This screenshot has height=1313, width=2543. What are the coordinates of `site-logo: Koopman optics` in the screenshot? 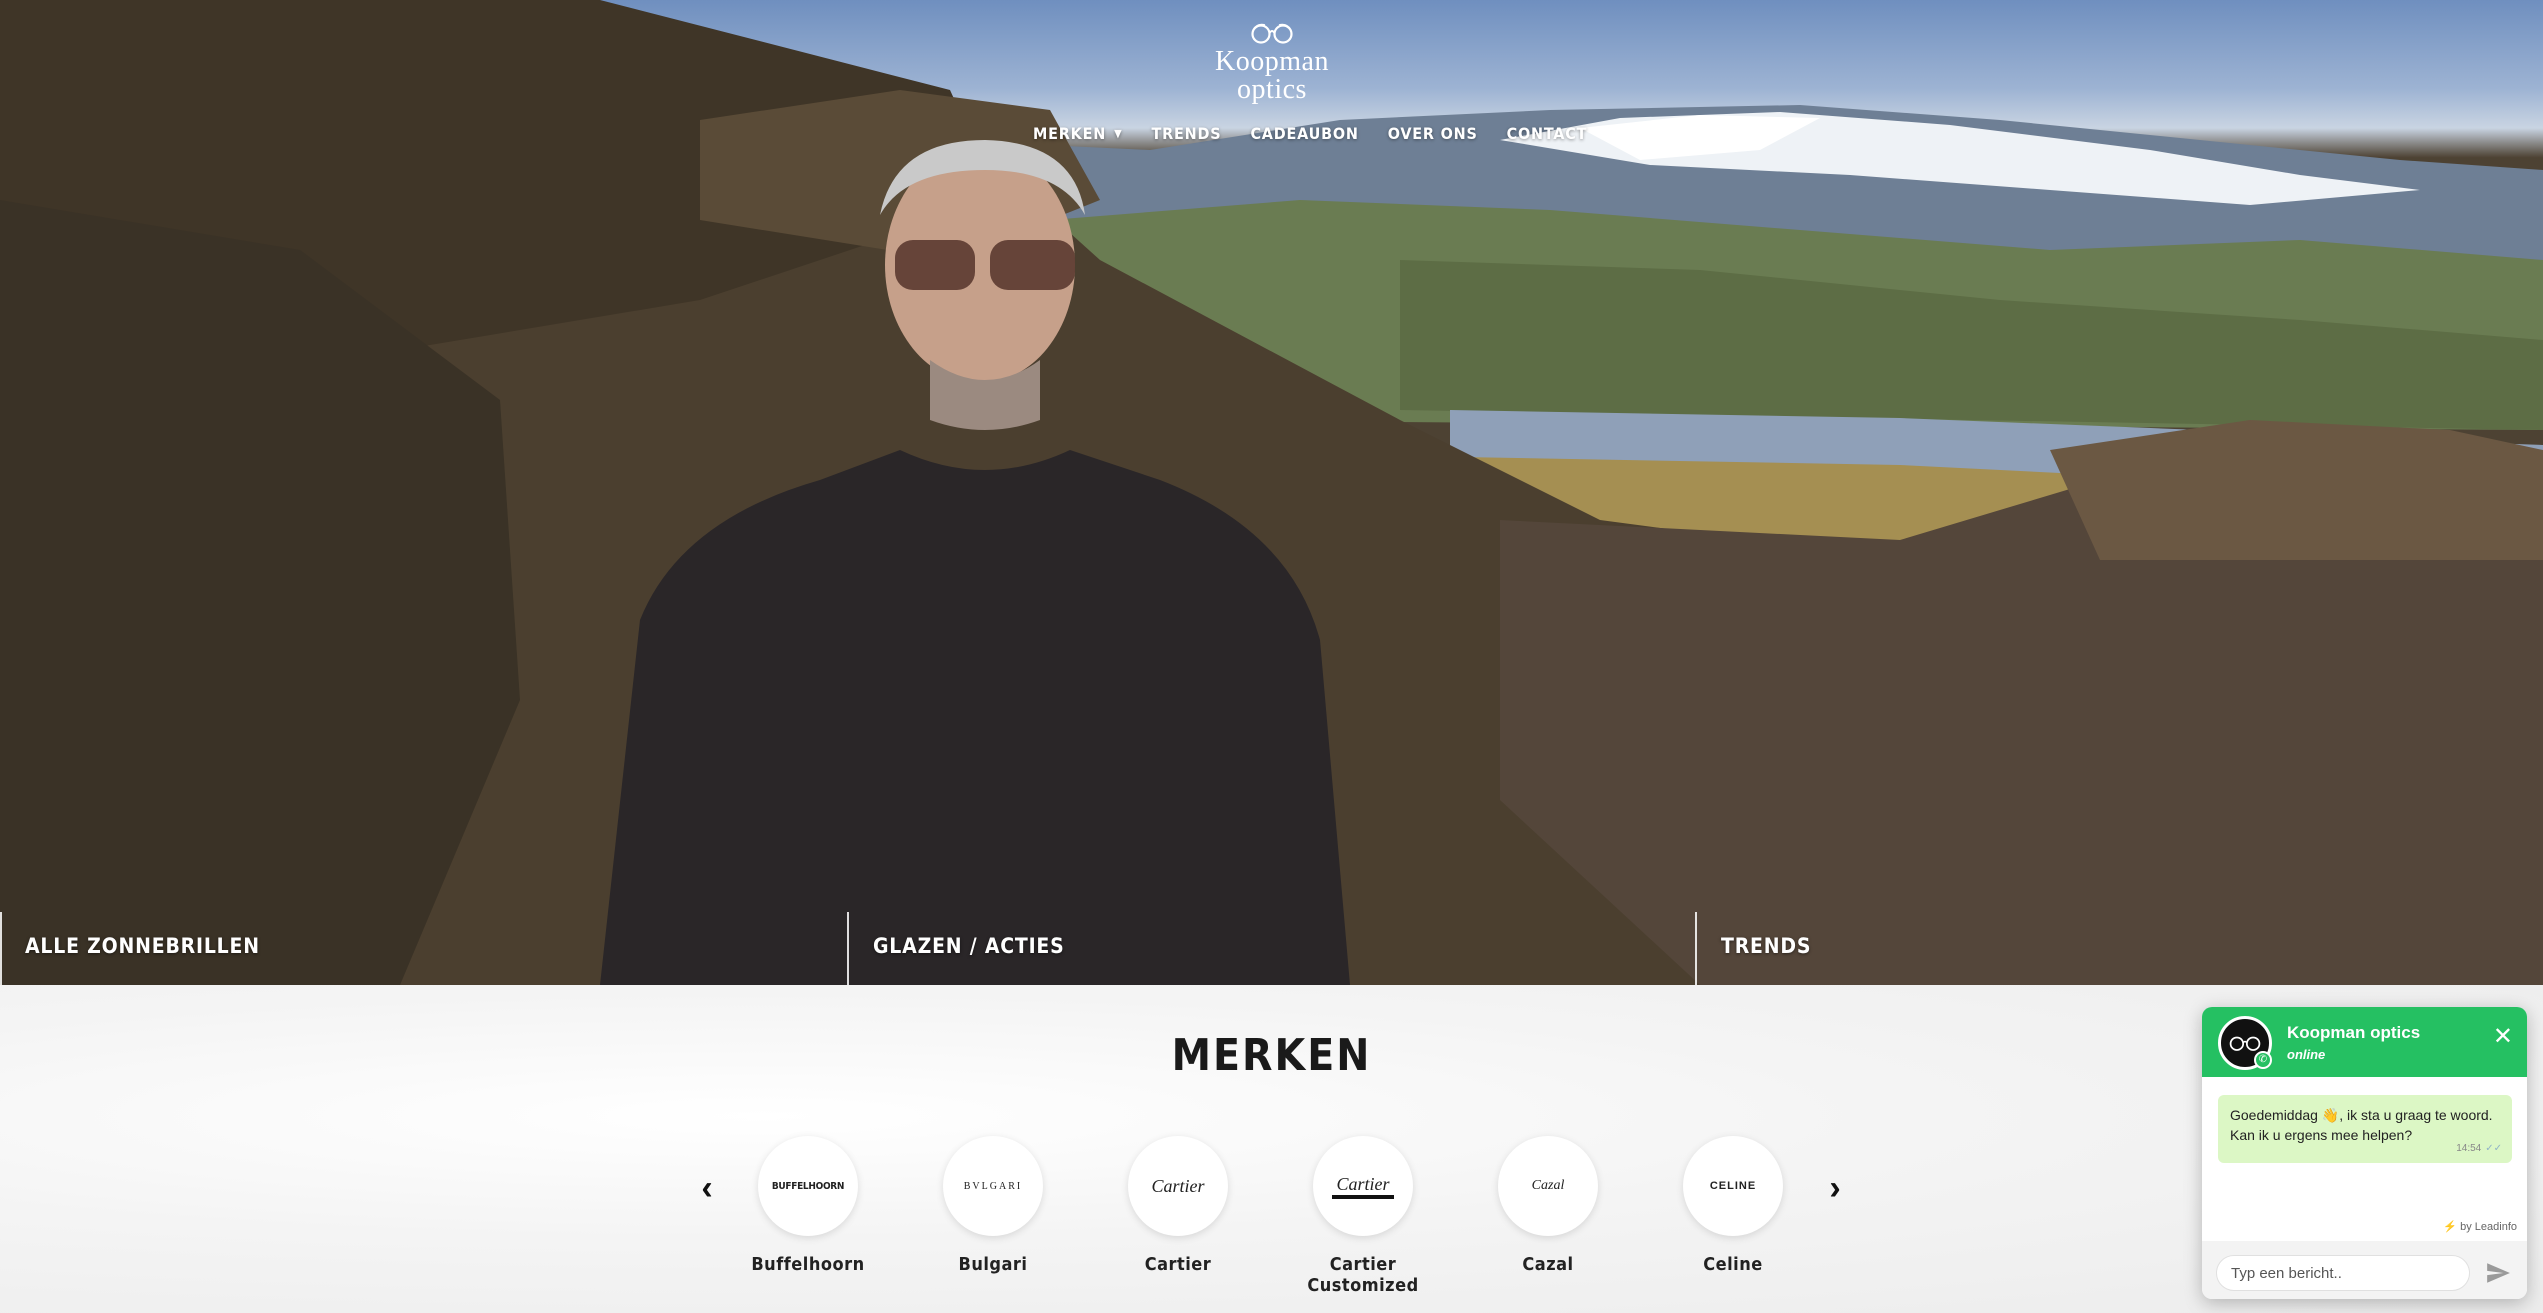 It's located at (1272, 63).